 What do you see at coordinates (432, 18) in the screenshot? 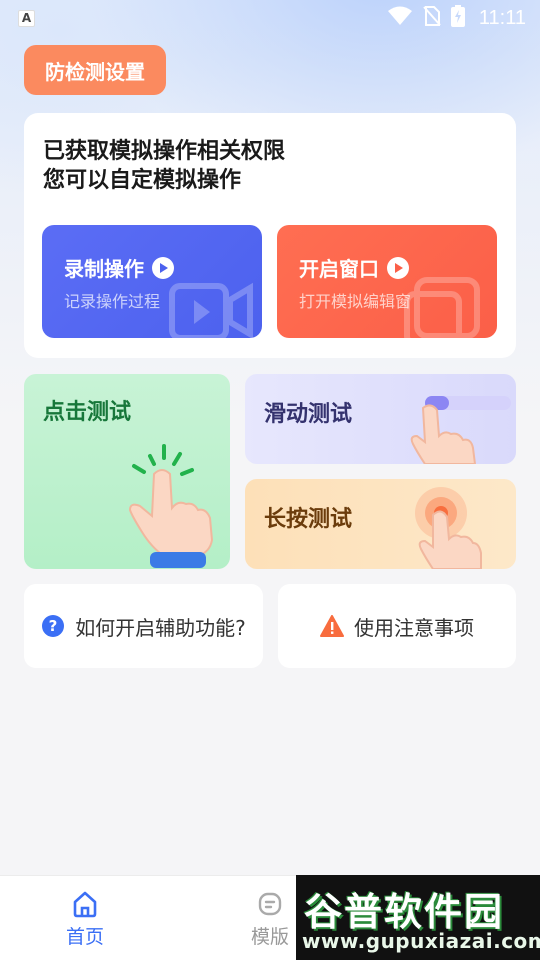
I see `no-sim-icon` at bounding box center [432, 18].